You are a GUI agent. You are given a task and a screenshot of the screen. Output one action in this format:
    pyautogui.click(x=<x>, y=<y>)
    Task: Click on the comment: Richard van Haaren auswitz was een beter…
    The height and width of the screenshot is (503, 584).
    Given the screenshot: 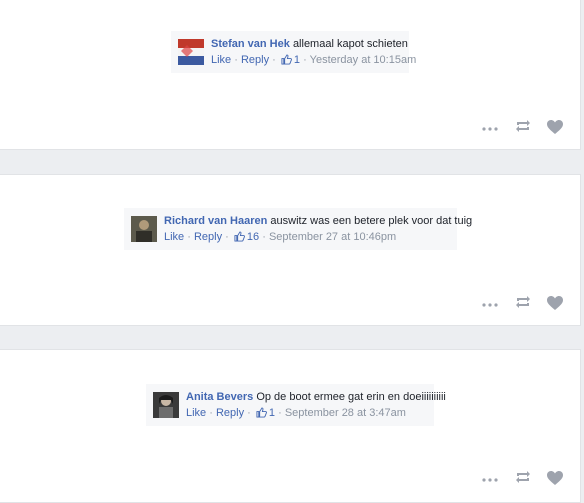 What is the action you would take?
    pyautogui.click(x=298, y=229)
    